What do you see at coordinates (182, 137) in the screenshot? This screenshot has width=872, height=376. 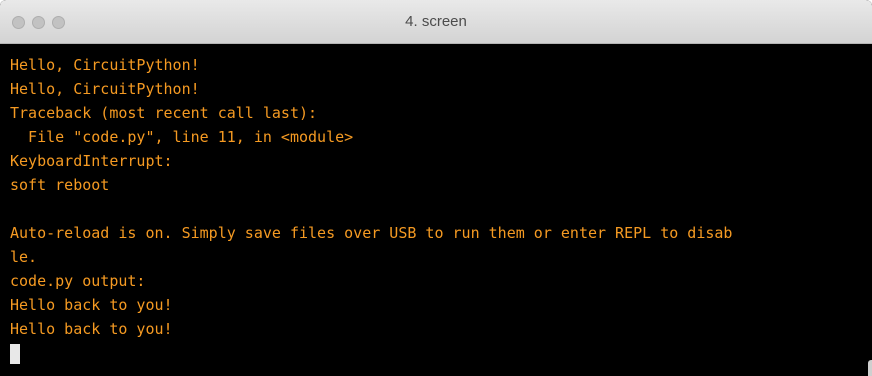 I see `terminal-line: File "code.py", line 11, in <module>` at bounding box center [182, 137].